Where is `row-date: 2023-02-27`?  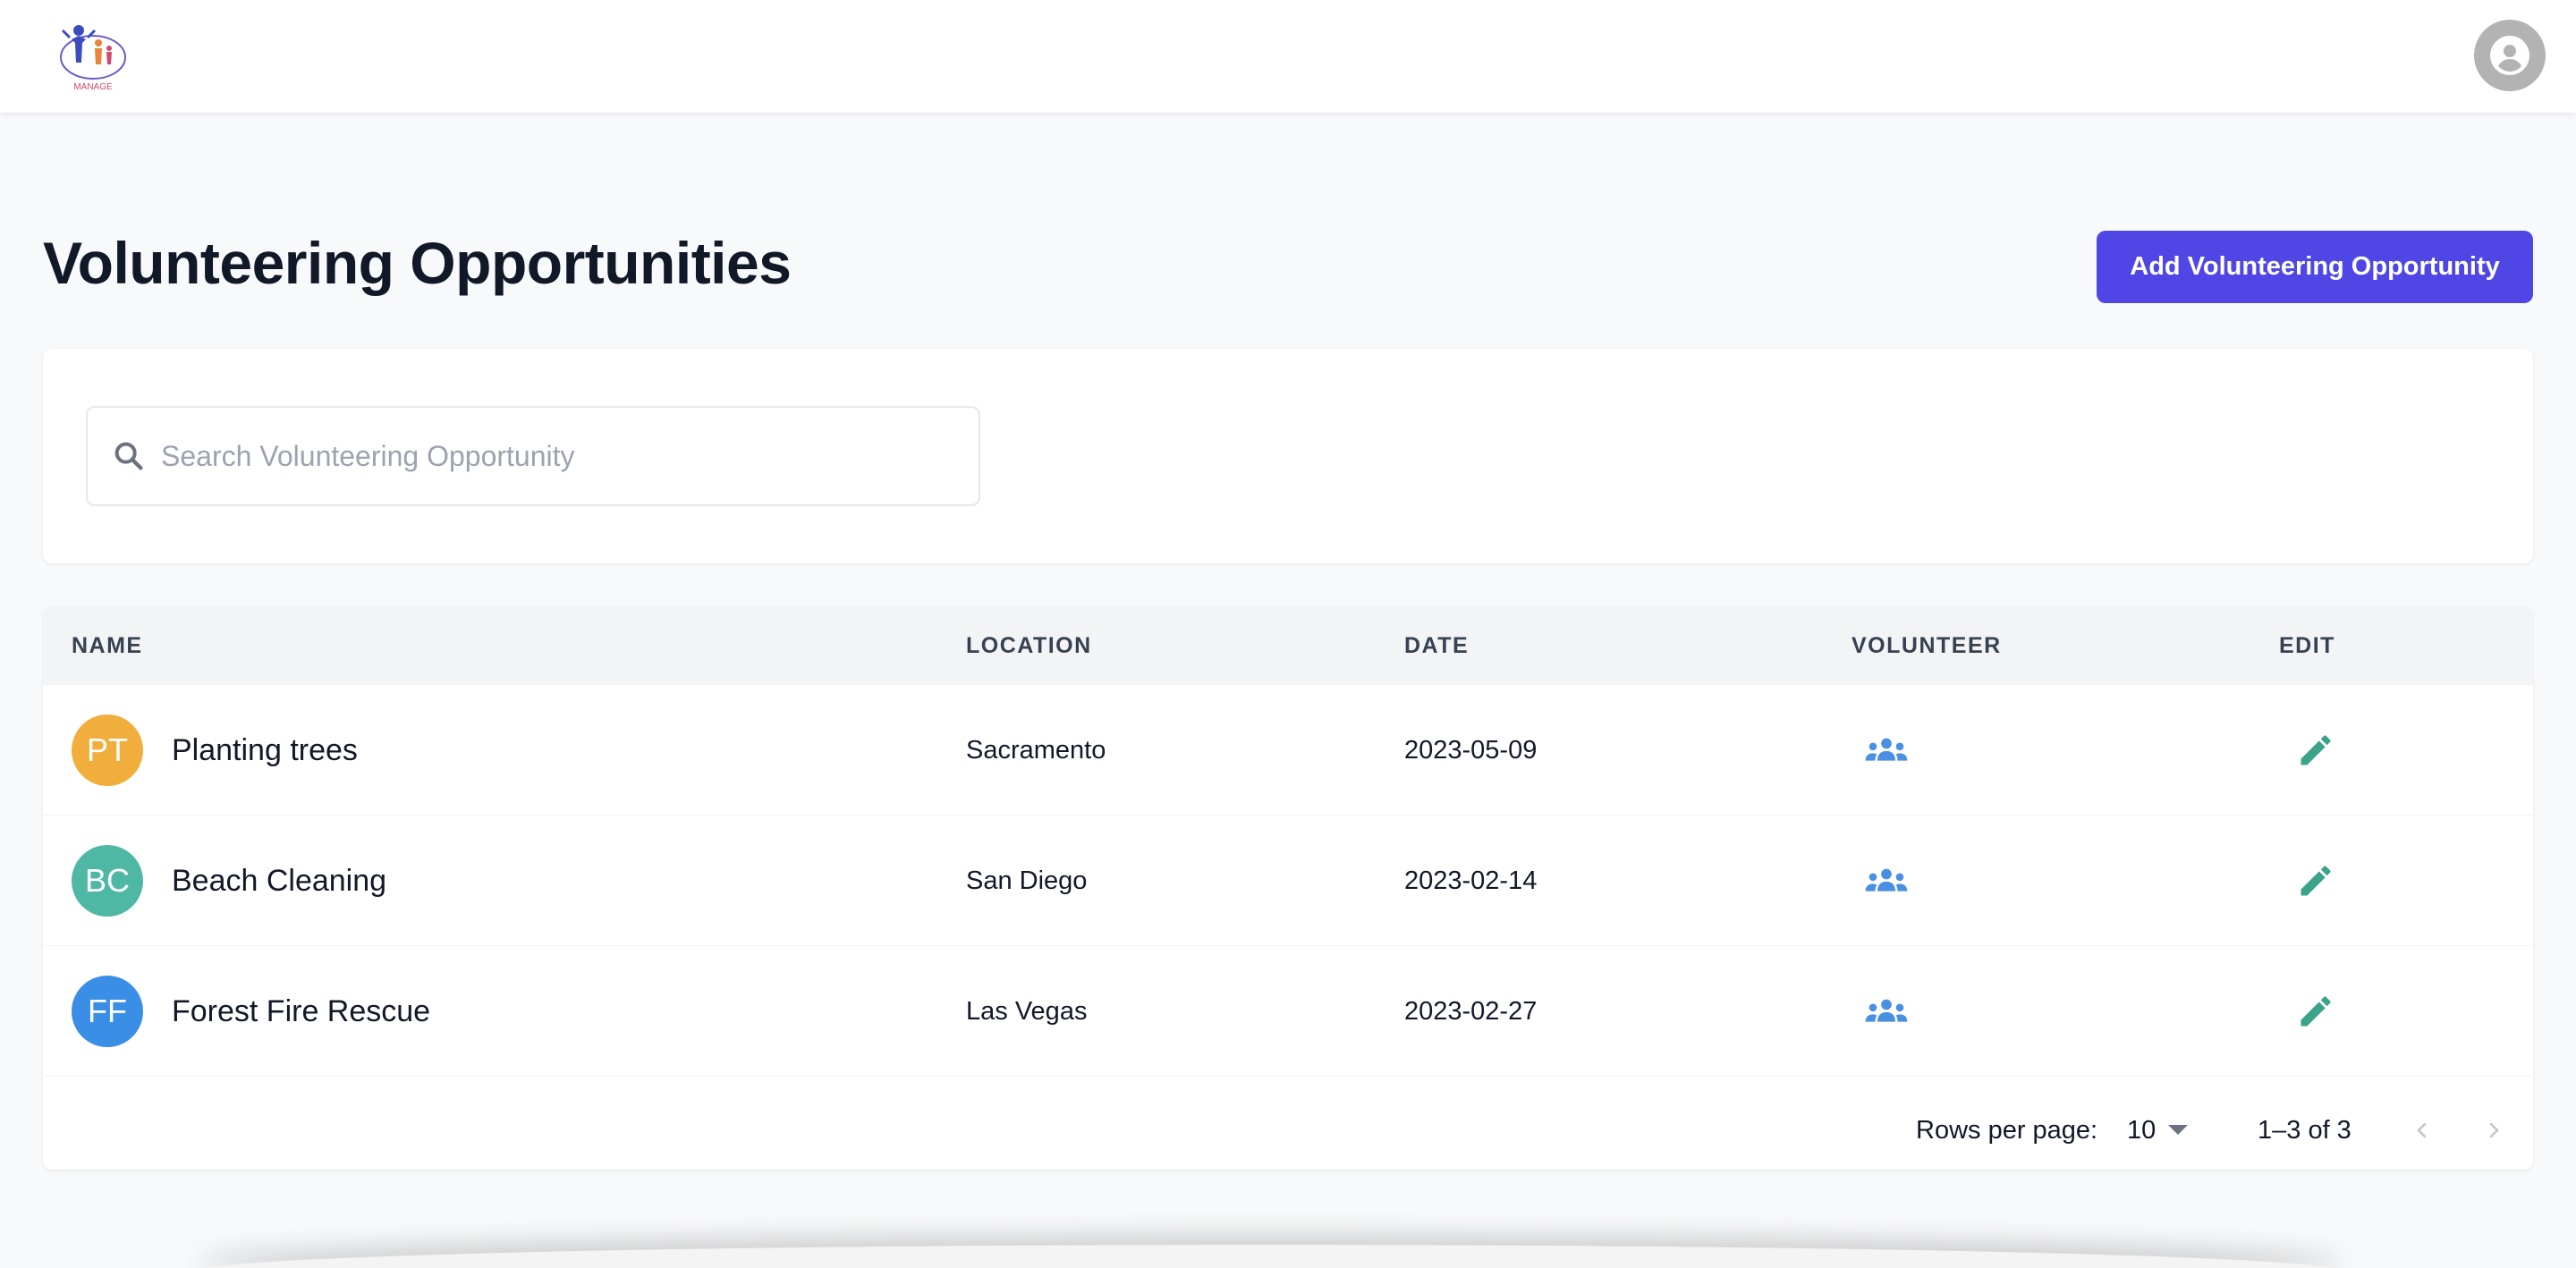 row-date: 2023-02-27 is located at coordinates (1471, 1012).